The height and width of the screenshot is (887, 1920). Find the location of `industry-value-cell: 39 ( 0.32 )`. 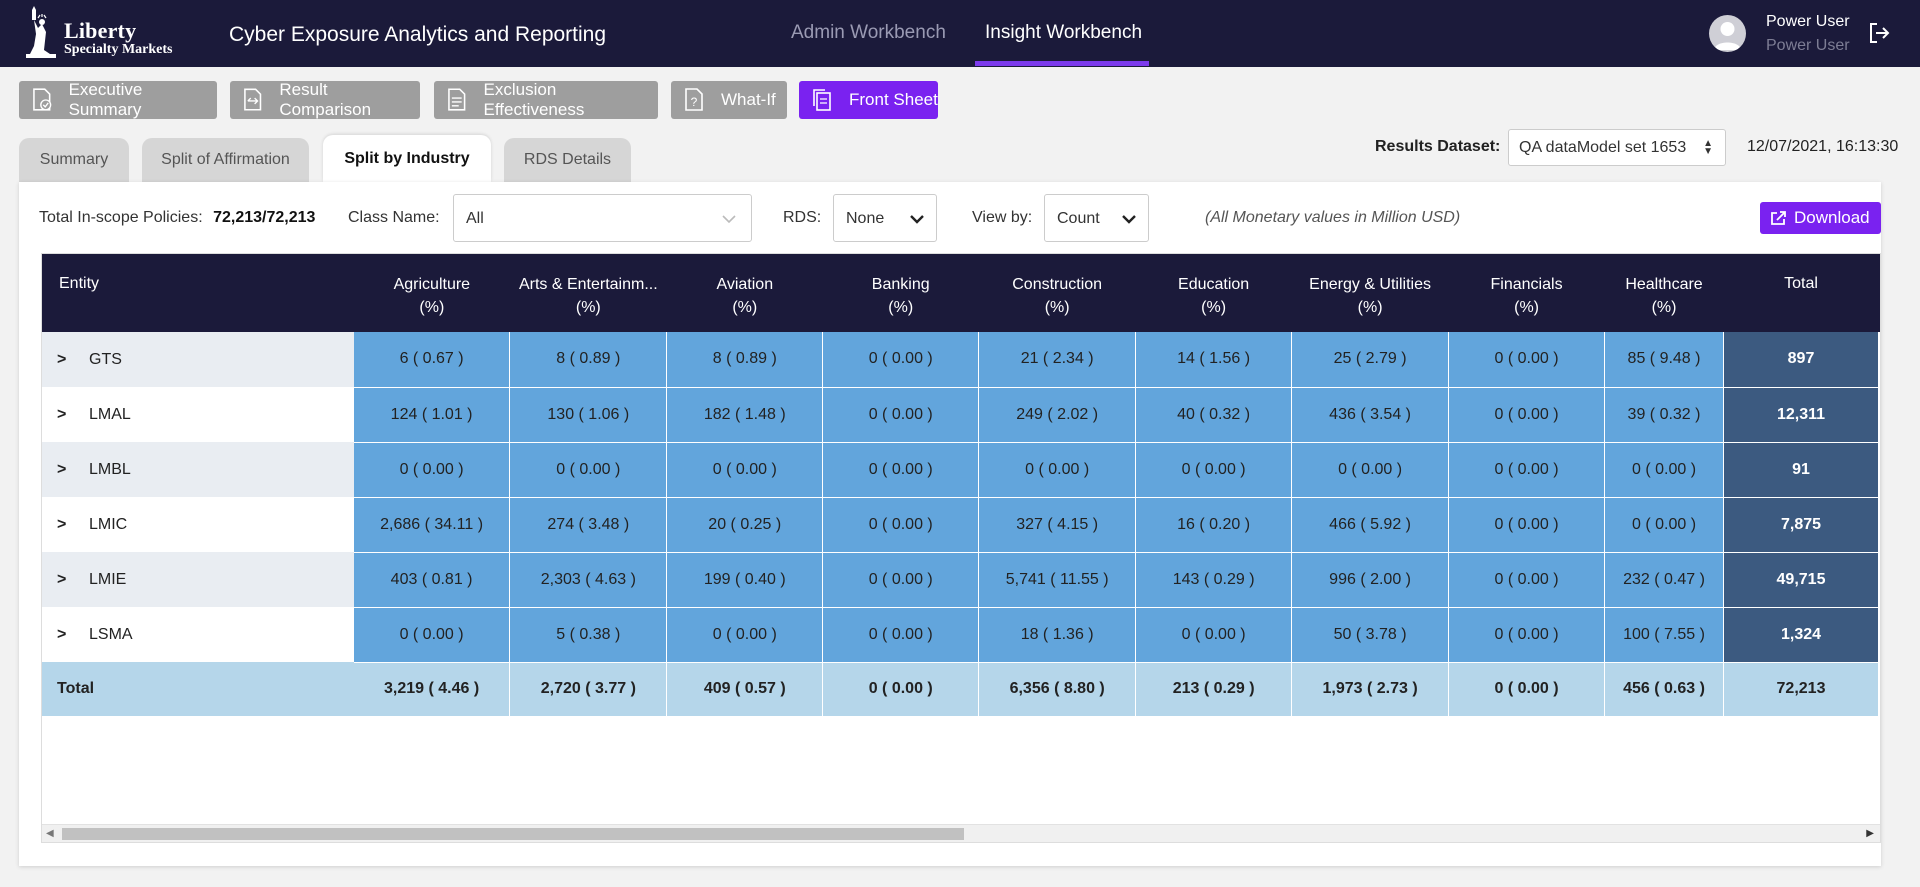

industry-value-cell: 39 ( 0.32 ) is located at coordinates (1664, 415).